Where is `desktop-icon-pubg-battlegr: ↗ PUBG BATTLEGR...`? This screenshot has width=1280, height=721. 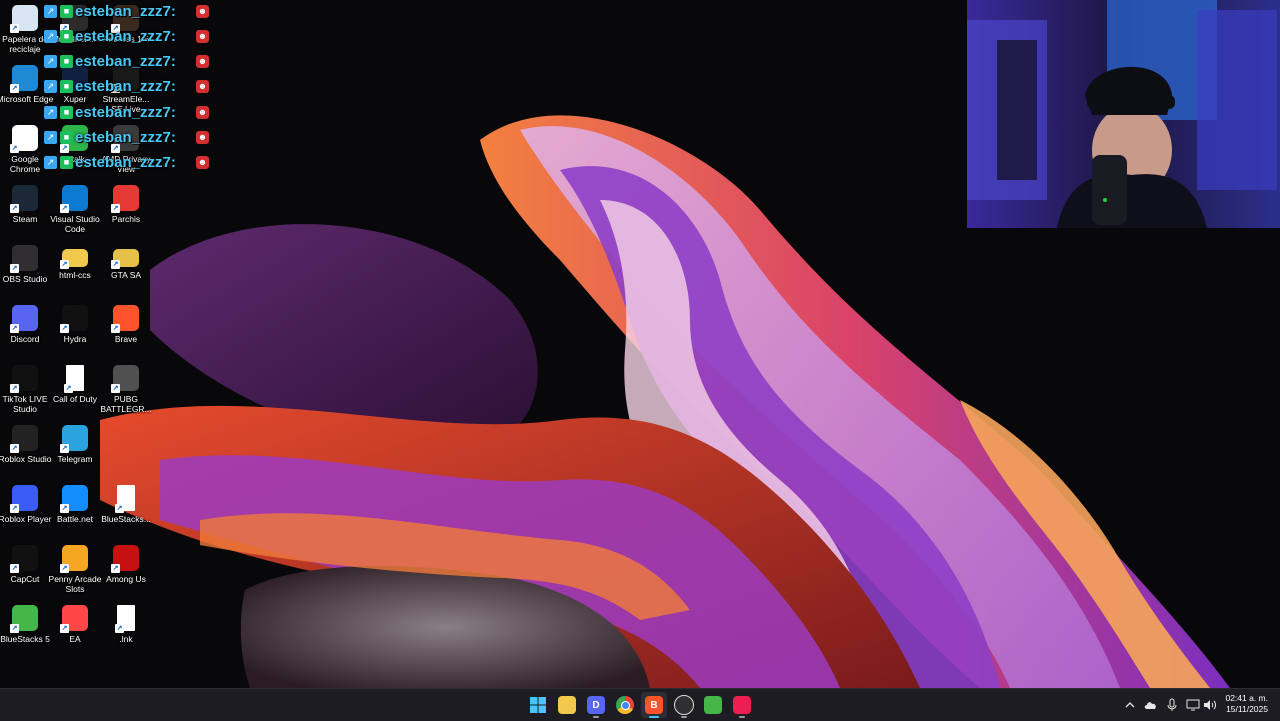
desktop-icon-pubg-battlegr: ↗ PUBG BATTLEGR... is located at coordinates (126, 393).